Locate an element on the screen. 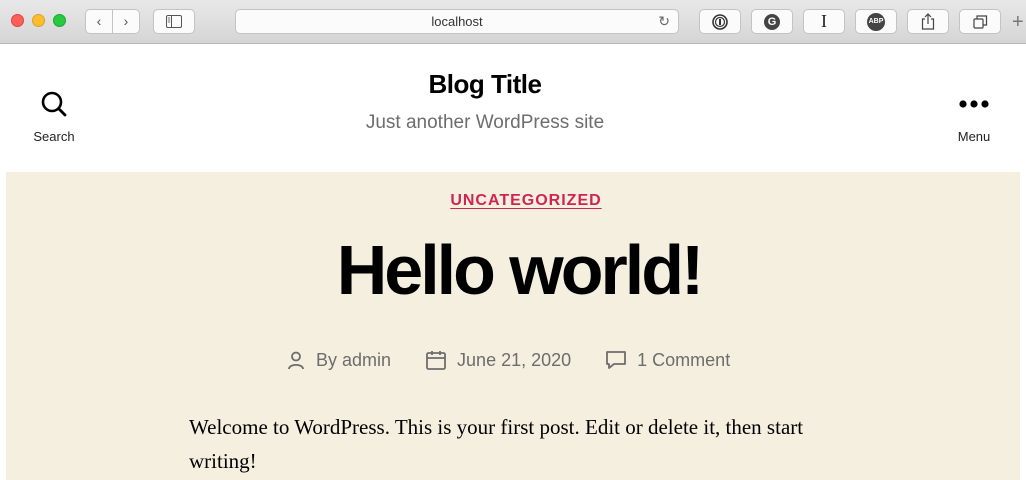 This screenshot has width=1026, height=480. author-text: By admin is located at coordinates (354, 359).